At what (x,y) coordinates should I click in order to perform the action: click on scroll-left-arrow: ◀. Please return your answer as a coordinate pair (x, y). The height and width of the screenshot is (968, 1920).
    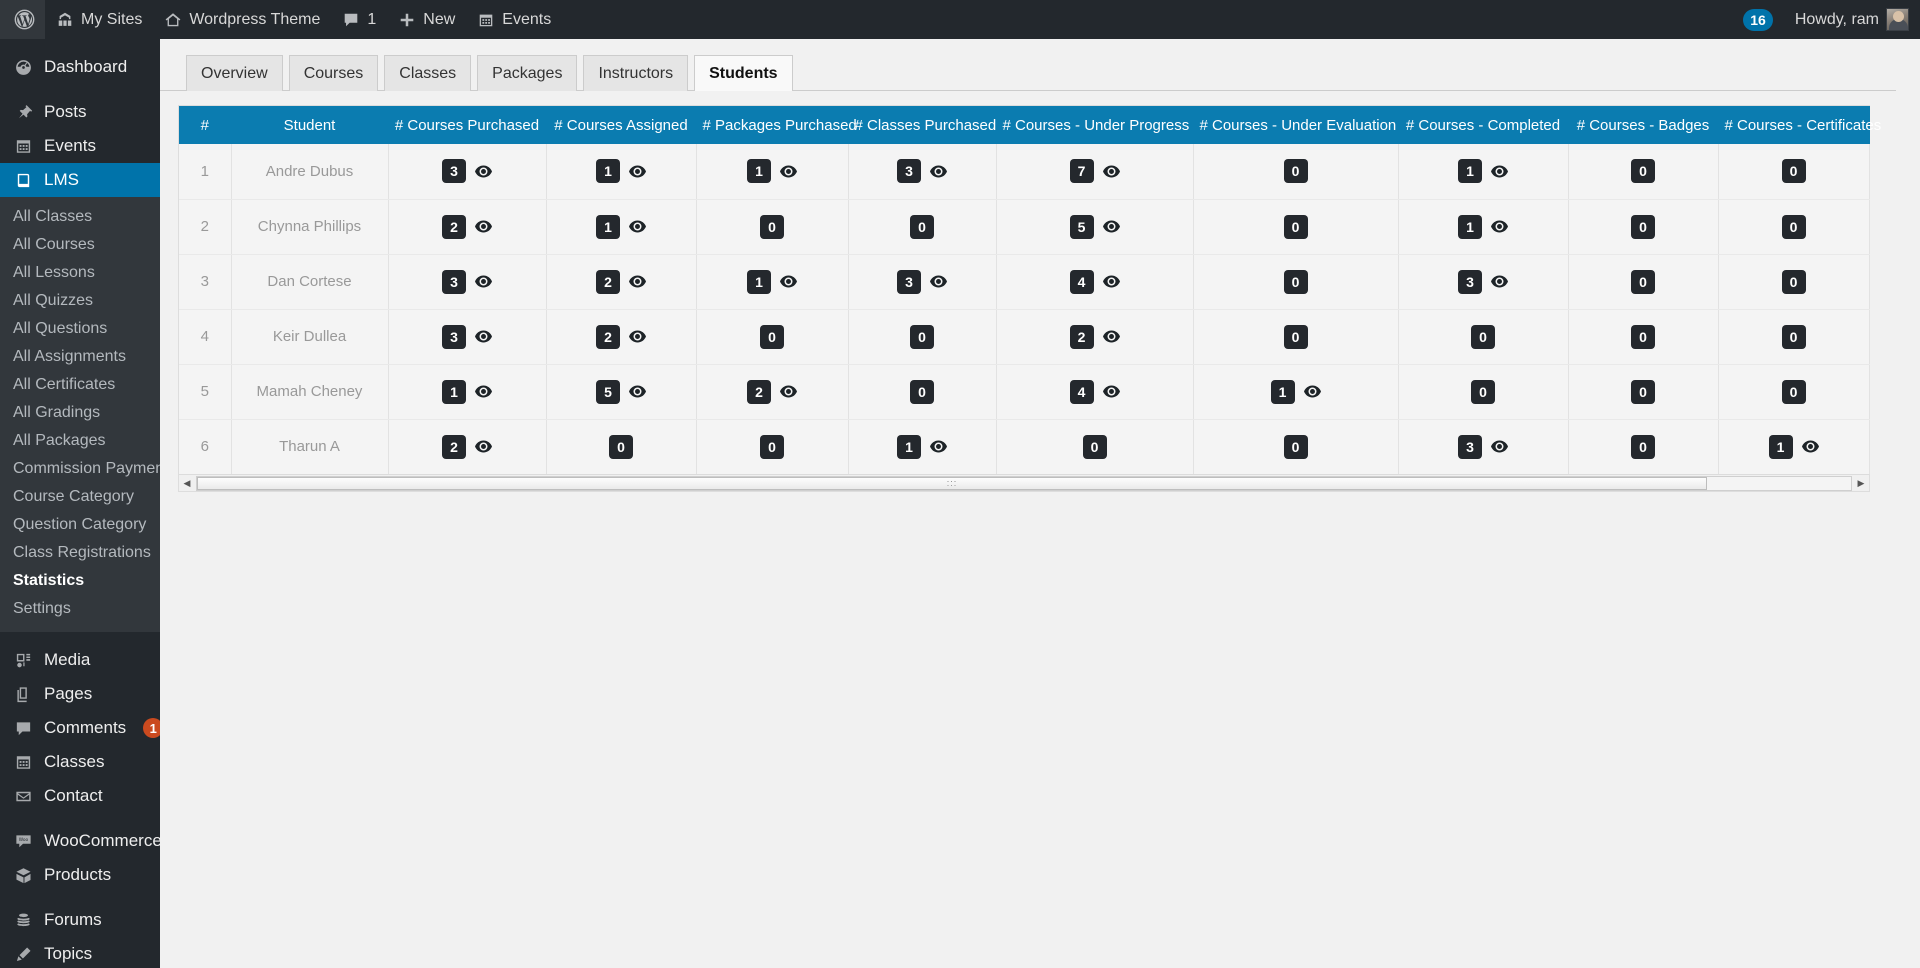
    Looking at the image, I should click on (187, 483).